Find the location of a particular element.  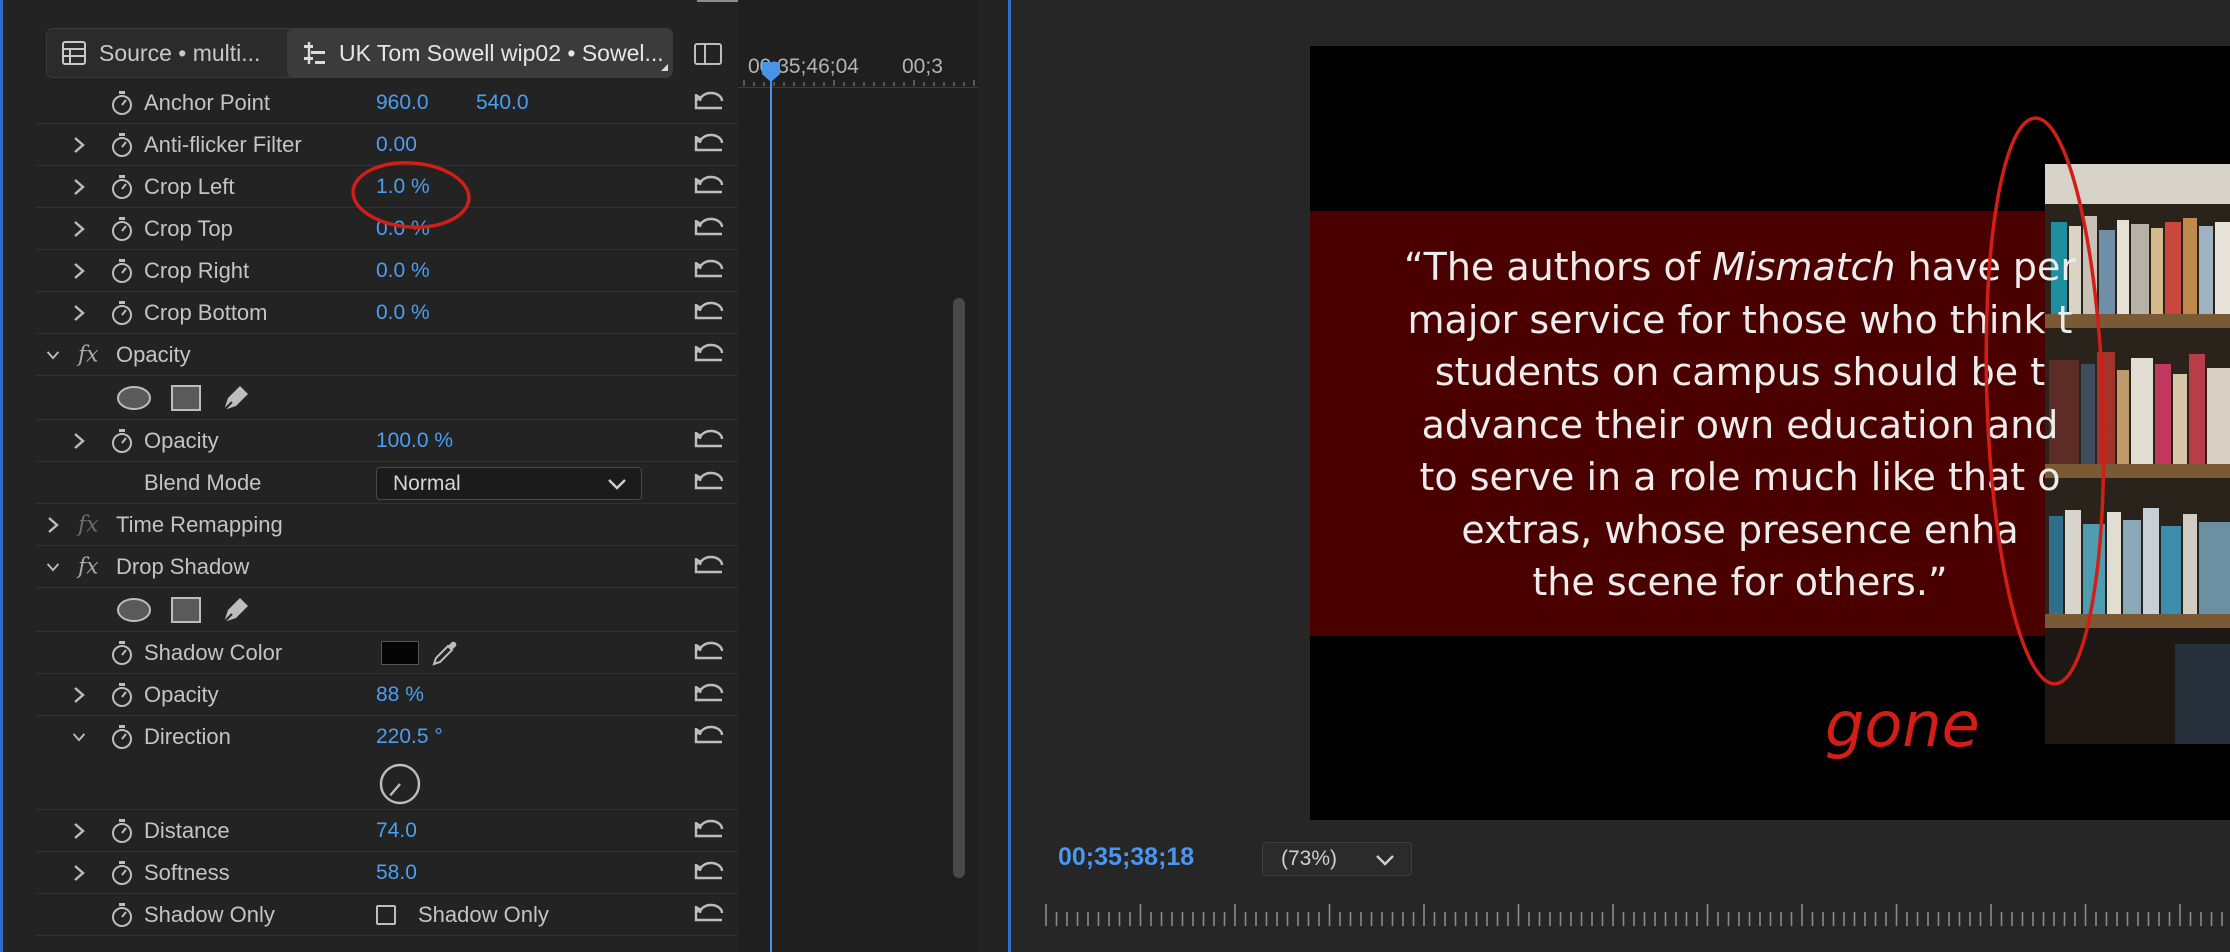

anchor-point-x-value: 960.0 is located at coordinates (402, 103).